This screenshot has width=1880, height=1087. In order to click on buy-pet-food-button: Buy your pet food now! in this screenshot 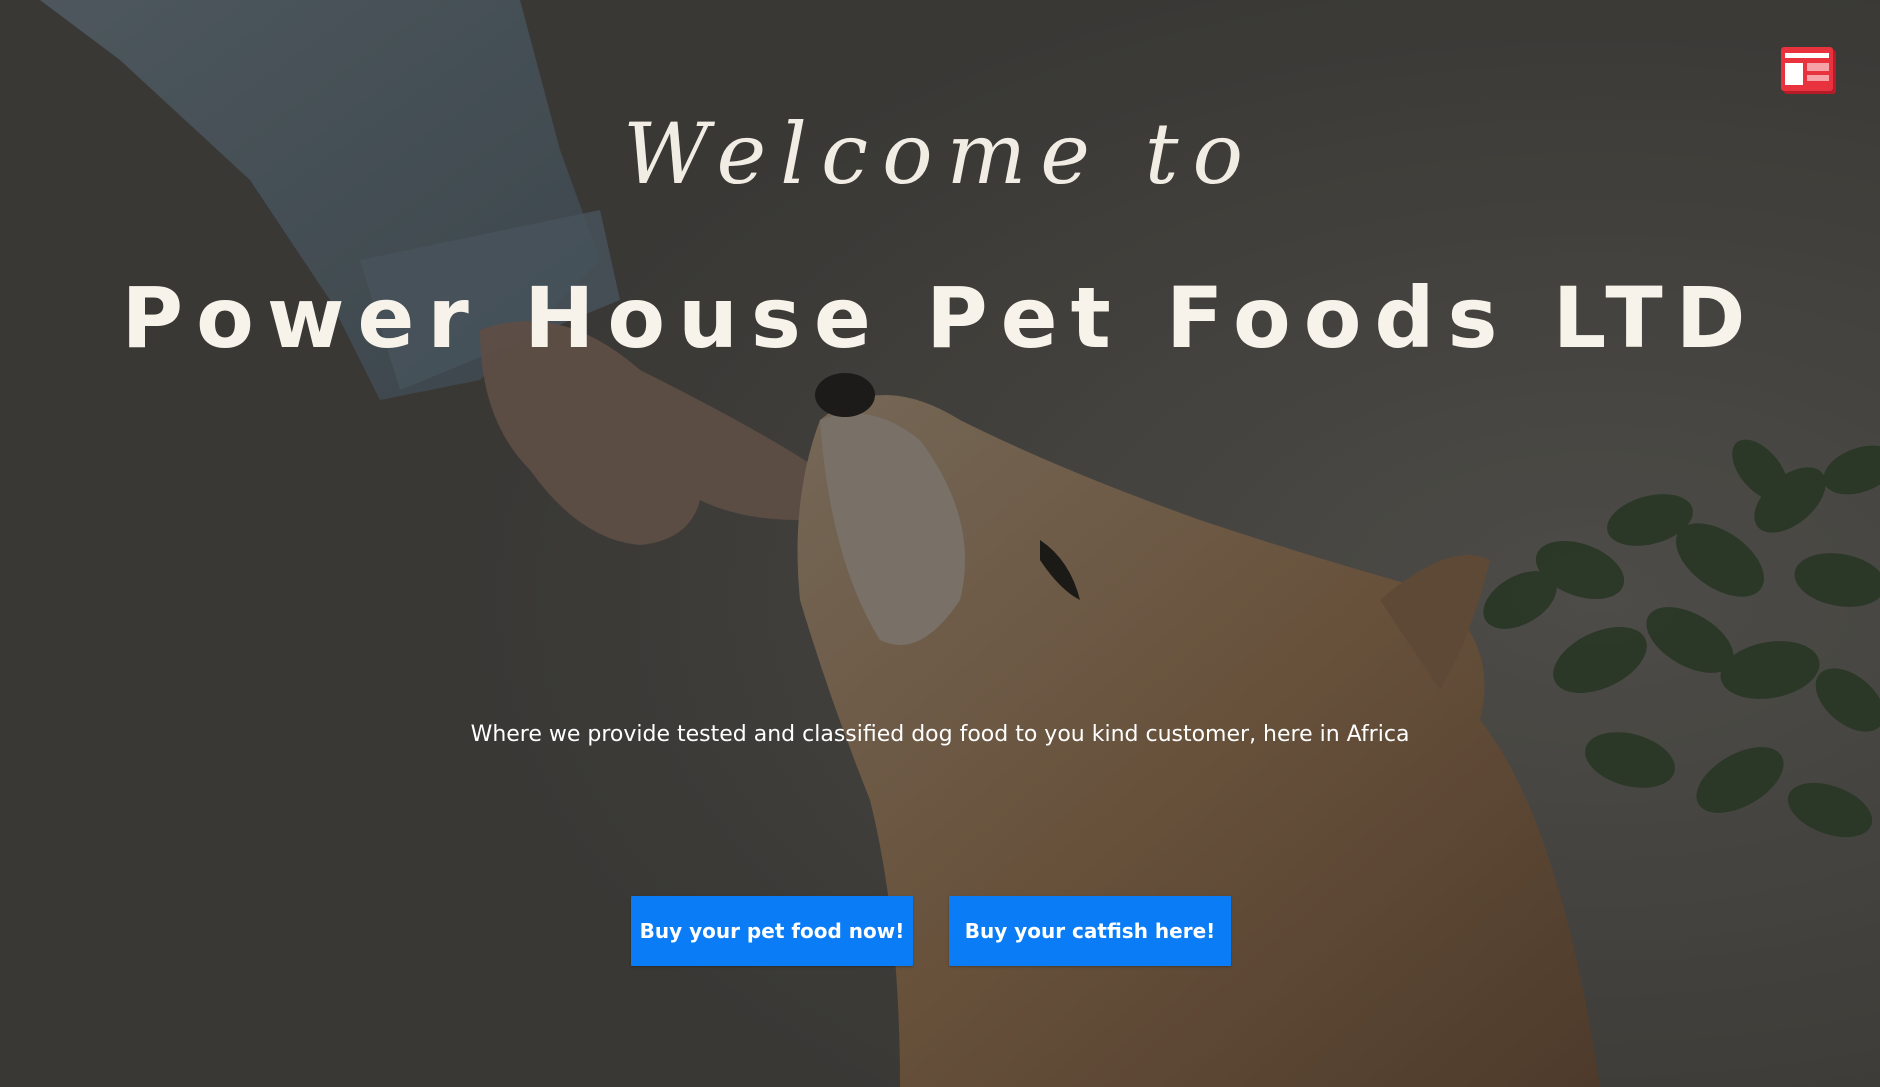, I will do `click(772, 931)`.